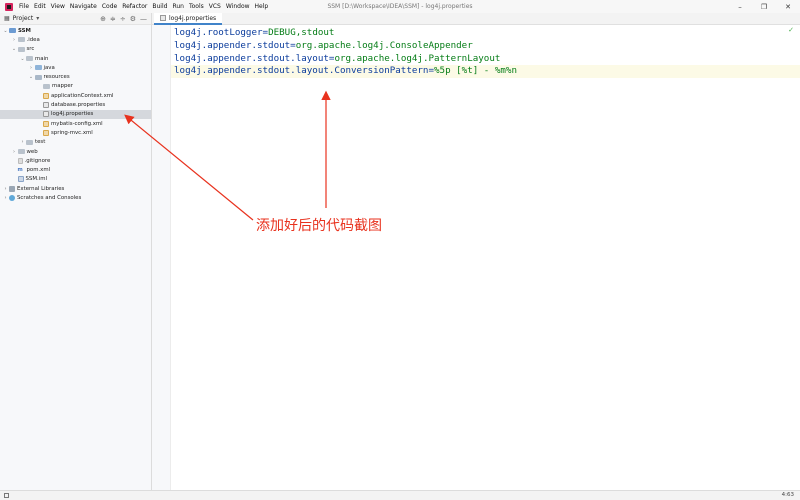  I want to click on tree-item-ssm-iml: SSM.iml, so click(75, 179).